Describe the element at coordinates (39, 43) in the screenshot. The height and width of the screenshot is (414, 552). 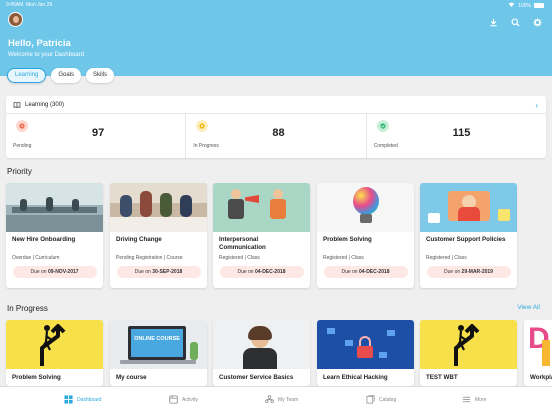
I see `greeting-title: Hello, Patricia` at that location.